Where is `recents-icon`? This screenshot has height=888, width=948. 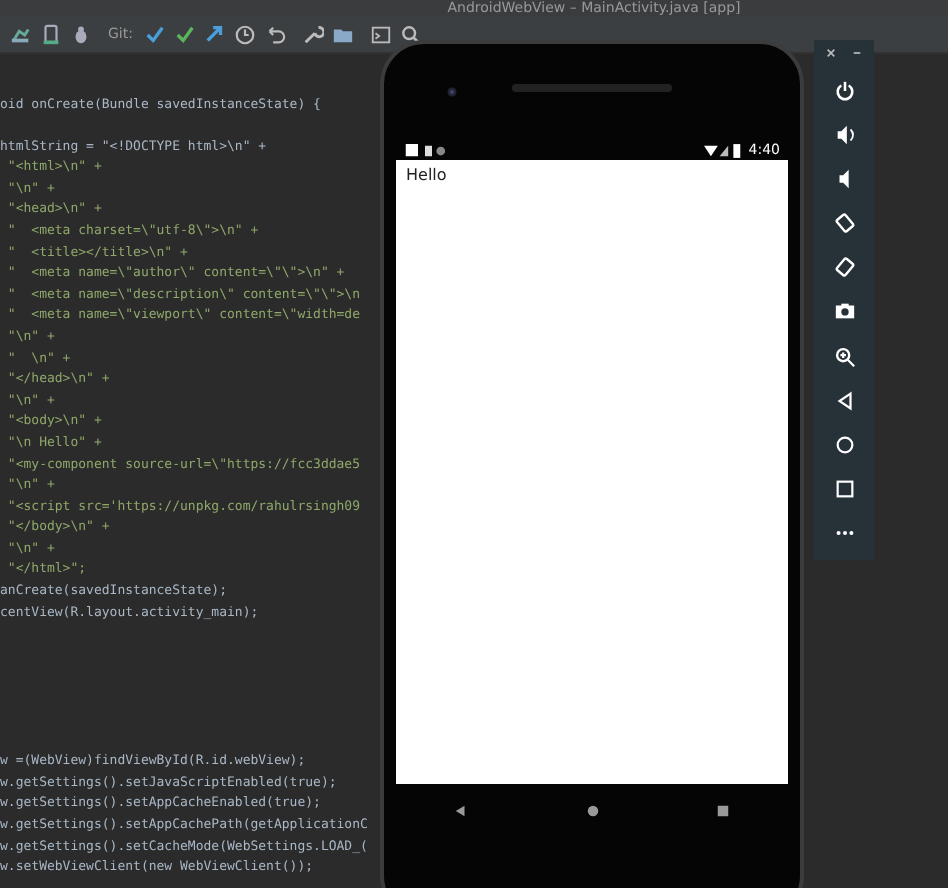
recents-icon is located at coordinates (723, 810).